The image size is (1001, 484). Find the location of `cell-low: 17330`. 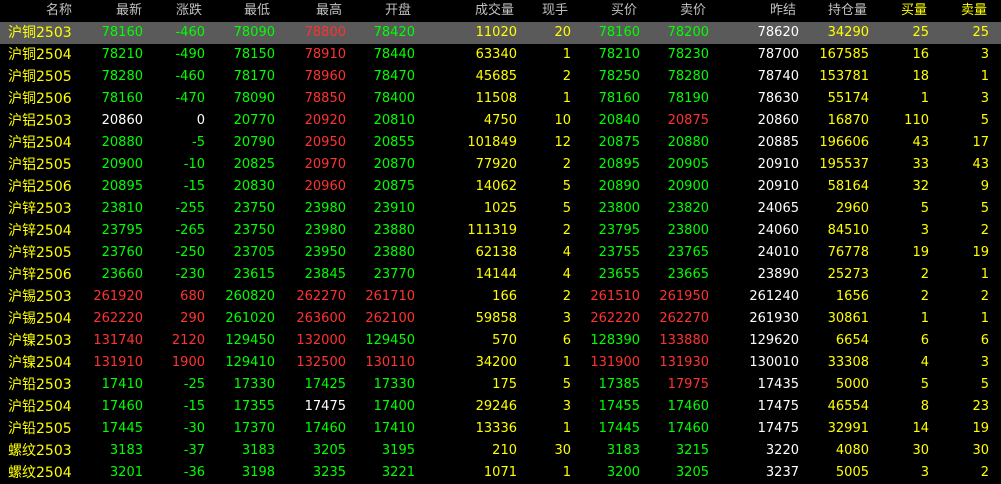

cell-low: 17330 is located at coordinates (254, 384).